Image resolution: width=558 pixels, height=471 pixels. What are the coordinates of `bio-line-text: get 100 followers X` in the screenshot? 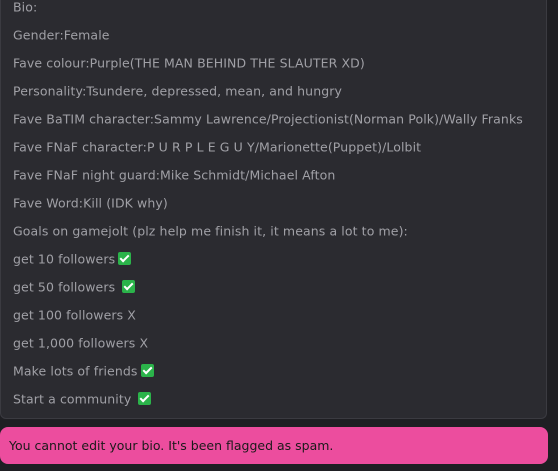 It's located at (74, 315).